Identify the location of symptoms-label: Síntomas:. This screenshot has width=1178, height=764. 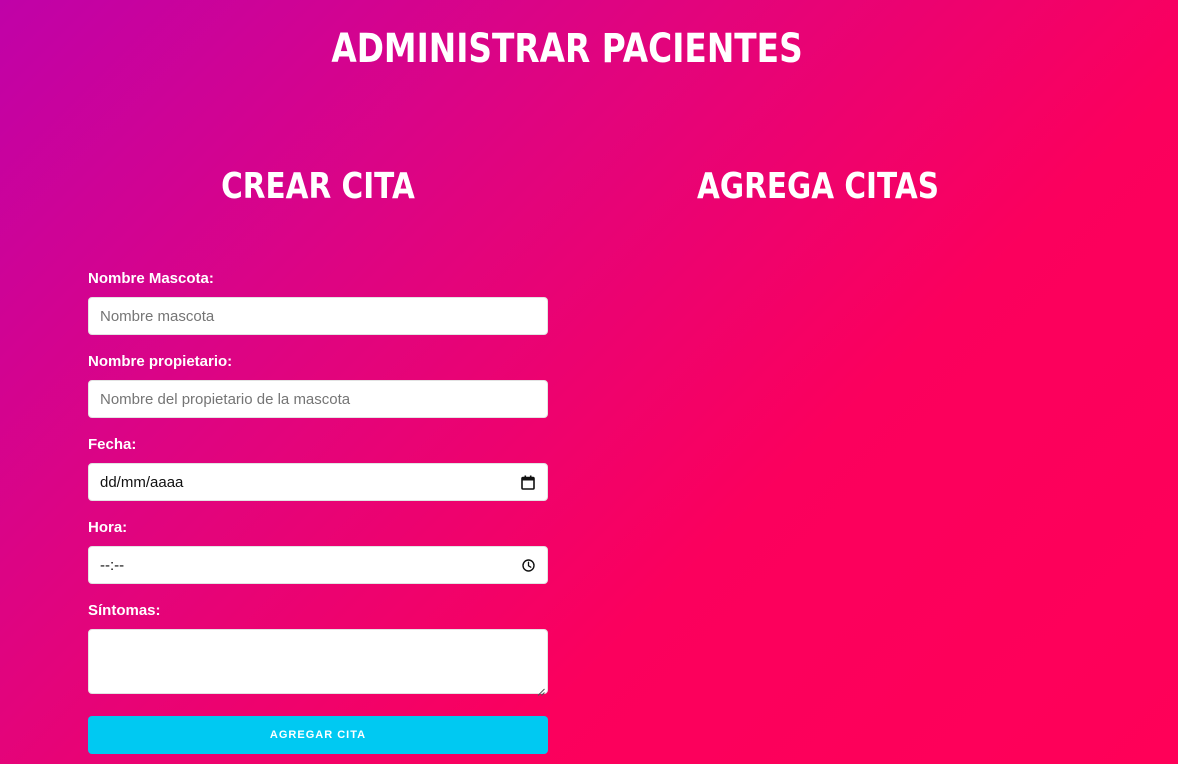
(124, 610).